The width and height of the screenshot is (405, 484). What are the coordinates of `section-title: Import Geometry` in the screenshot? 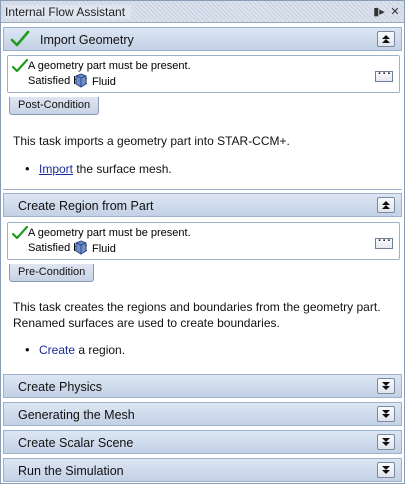 It's located at (87, 40).